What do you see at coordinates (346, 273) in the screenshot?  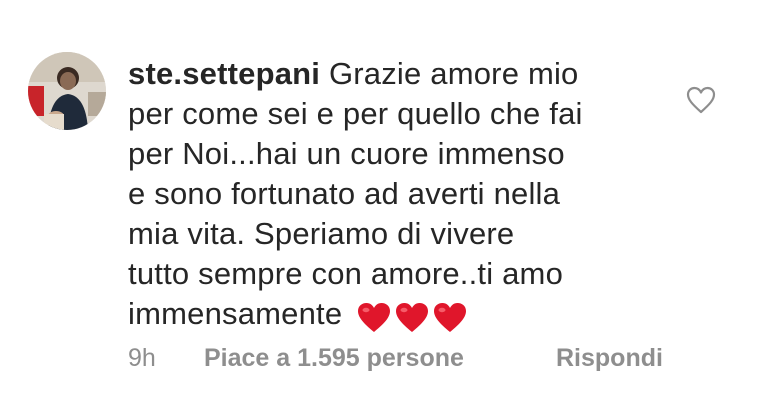 I see `comment-text-line: tutto sempre con amore..ti amo` at bounding box center [346, 273].